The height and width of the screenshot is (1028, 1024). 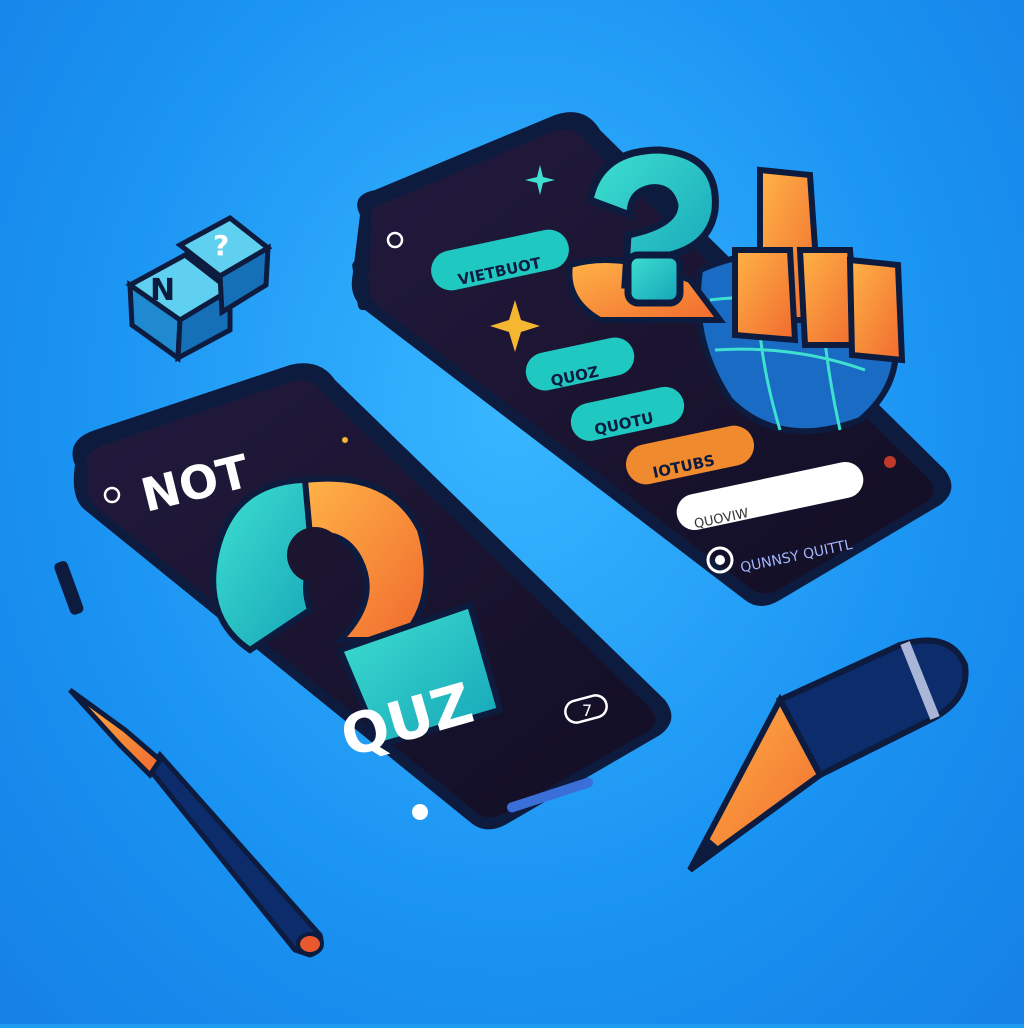 What do you see at coordinates (890, 462) in the screenshot?
I see `camera-dot-icon` at bounding box center [890, 462].